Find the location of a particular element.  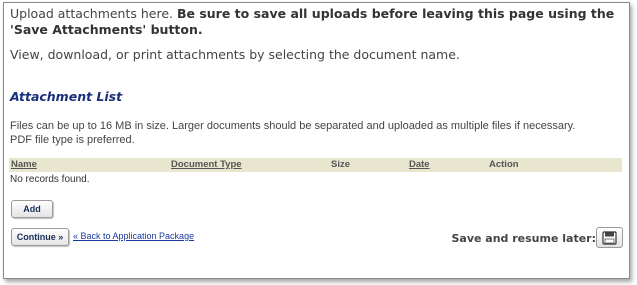

column-header-date: Date is located at coordinates (419, 164).